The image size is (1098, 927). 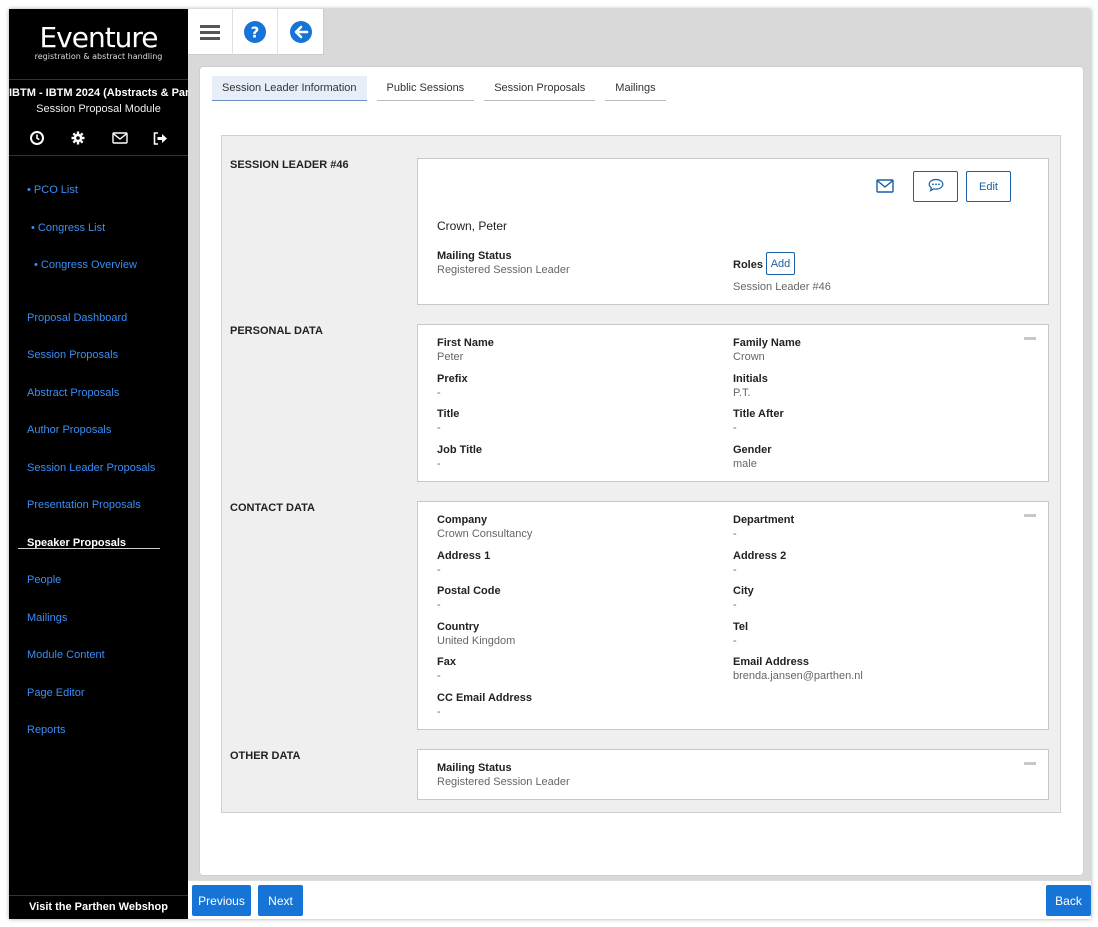 What do you see at coordinates (77, 318) in the screenshot?
I see `nav-proposal-dashboard: Proposal Dashboard` at bounding box center [77, 318].